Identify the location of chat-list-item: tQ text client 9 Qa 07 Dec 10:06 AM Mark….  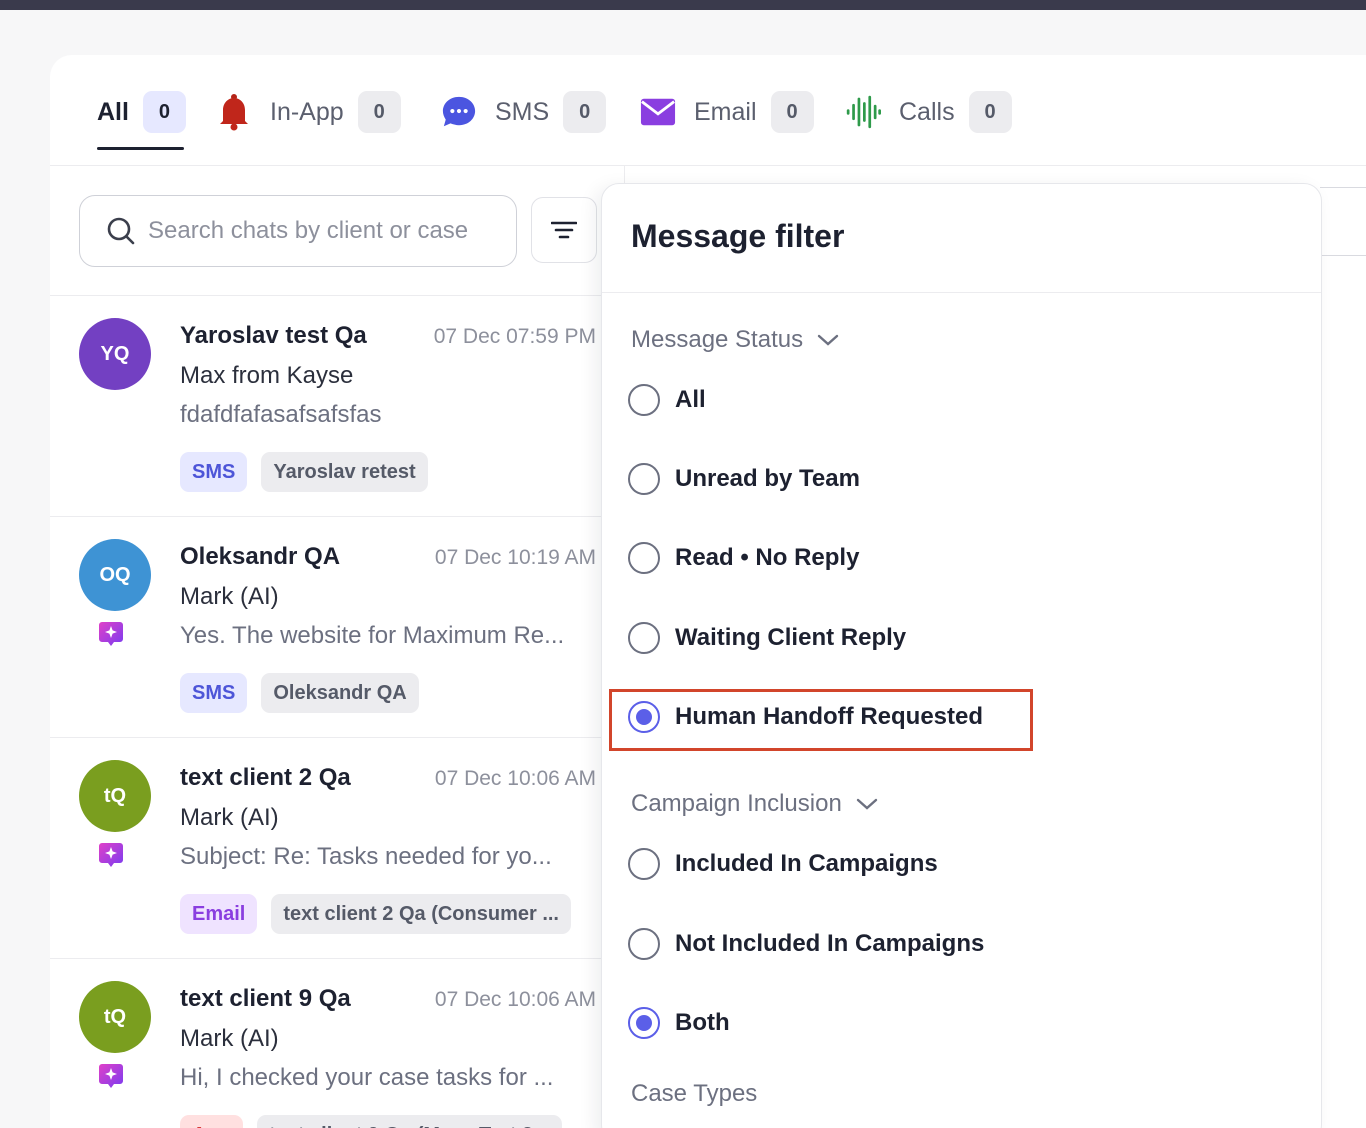
(330, 1043).